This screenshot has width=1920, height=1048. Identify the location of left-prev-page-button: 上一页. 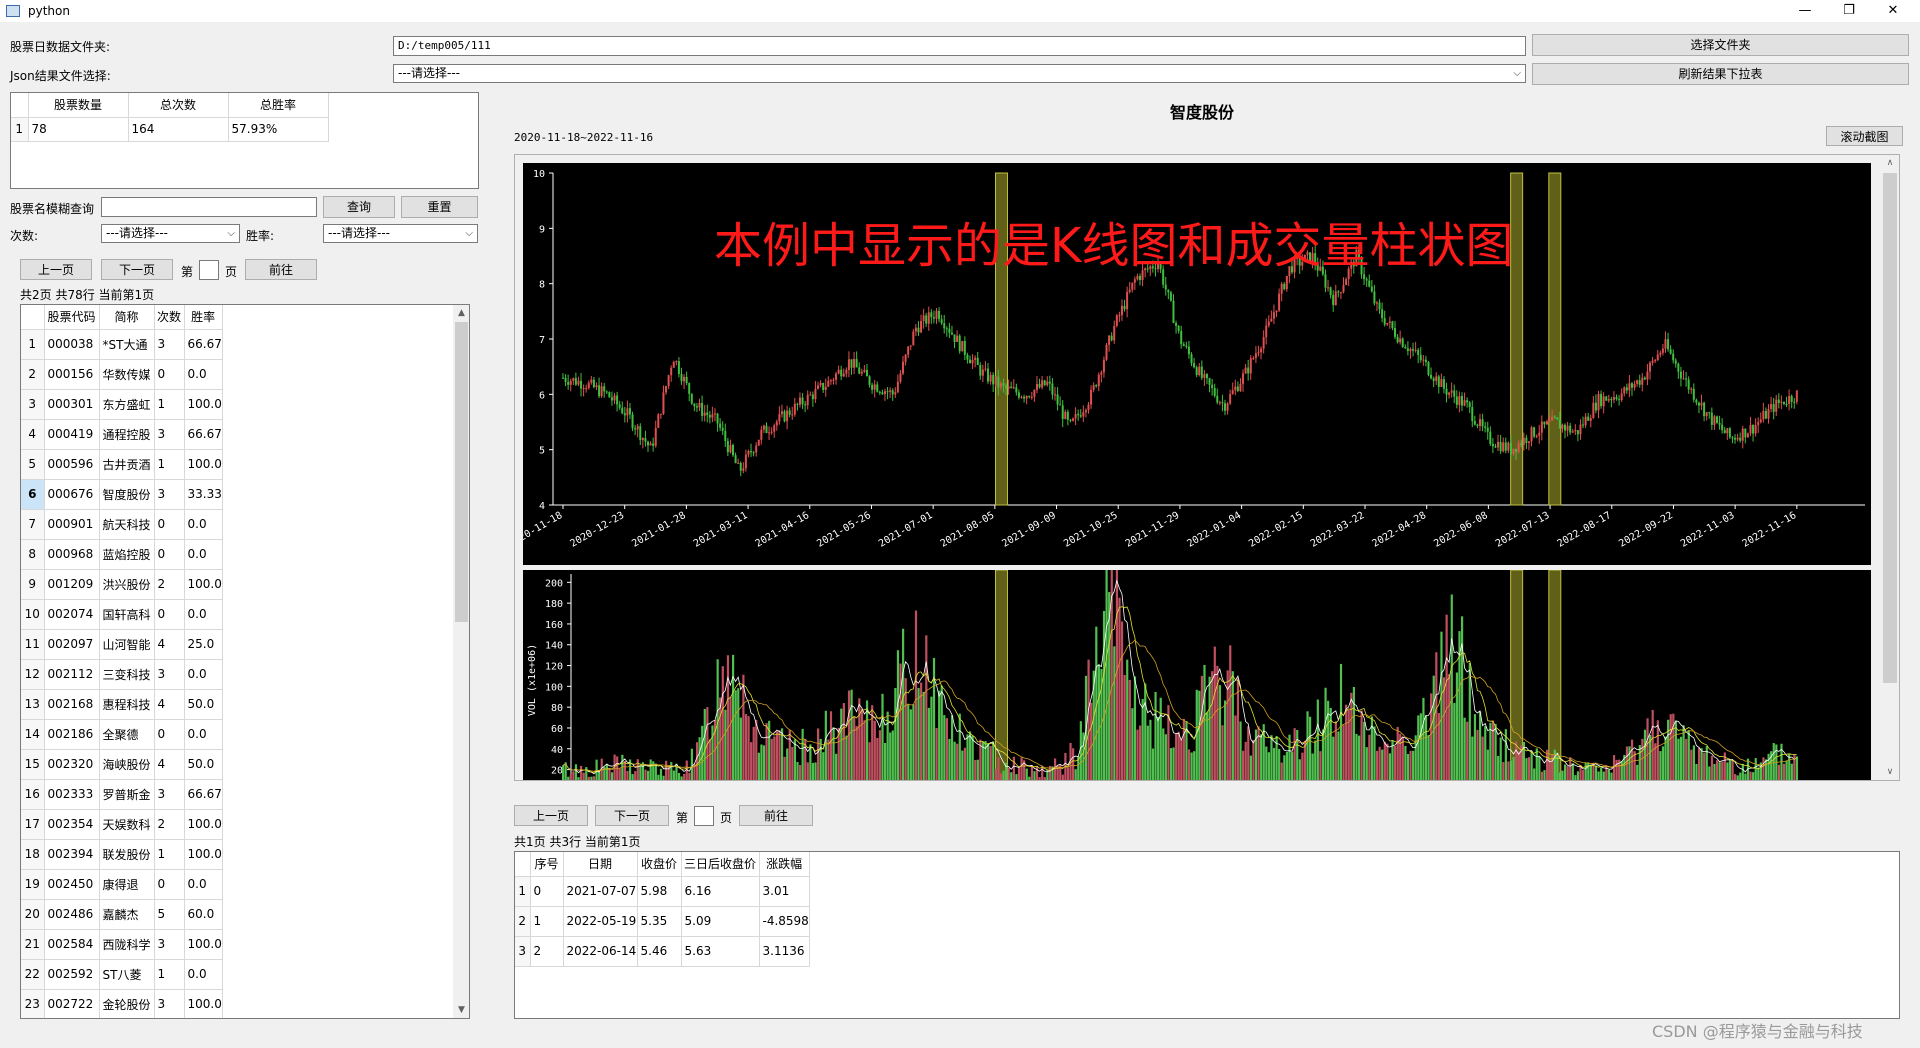
(56, 269).